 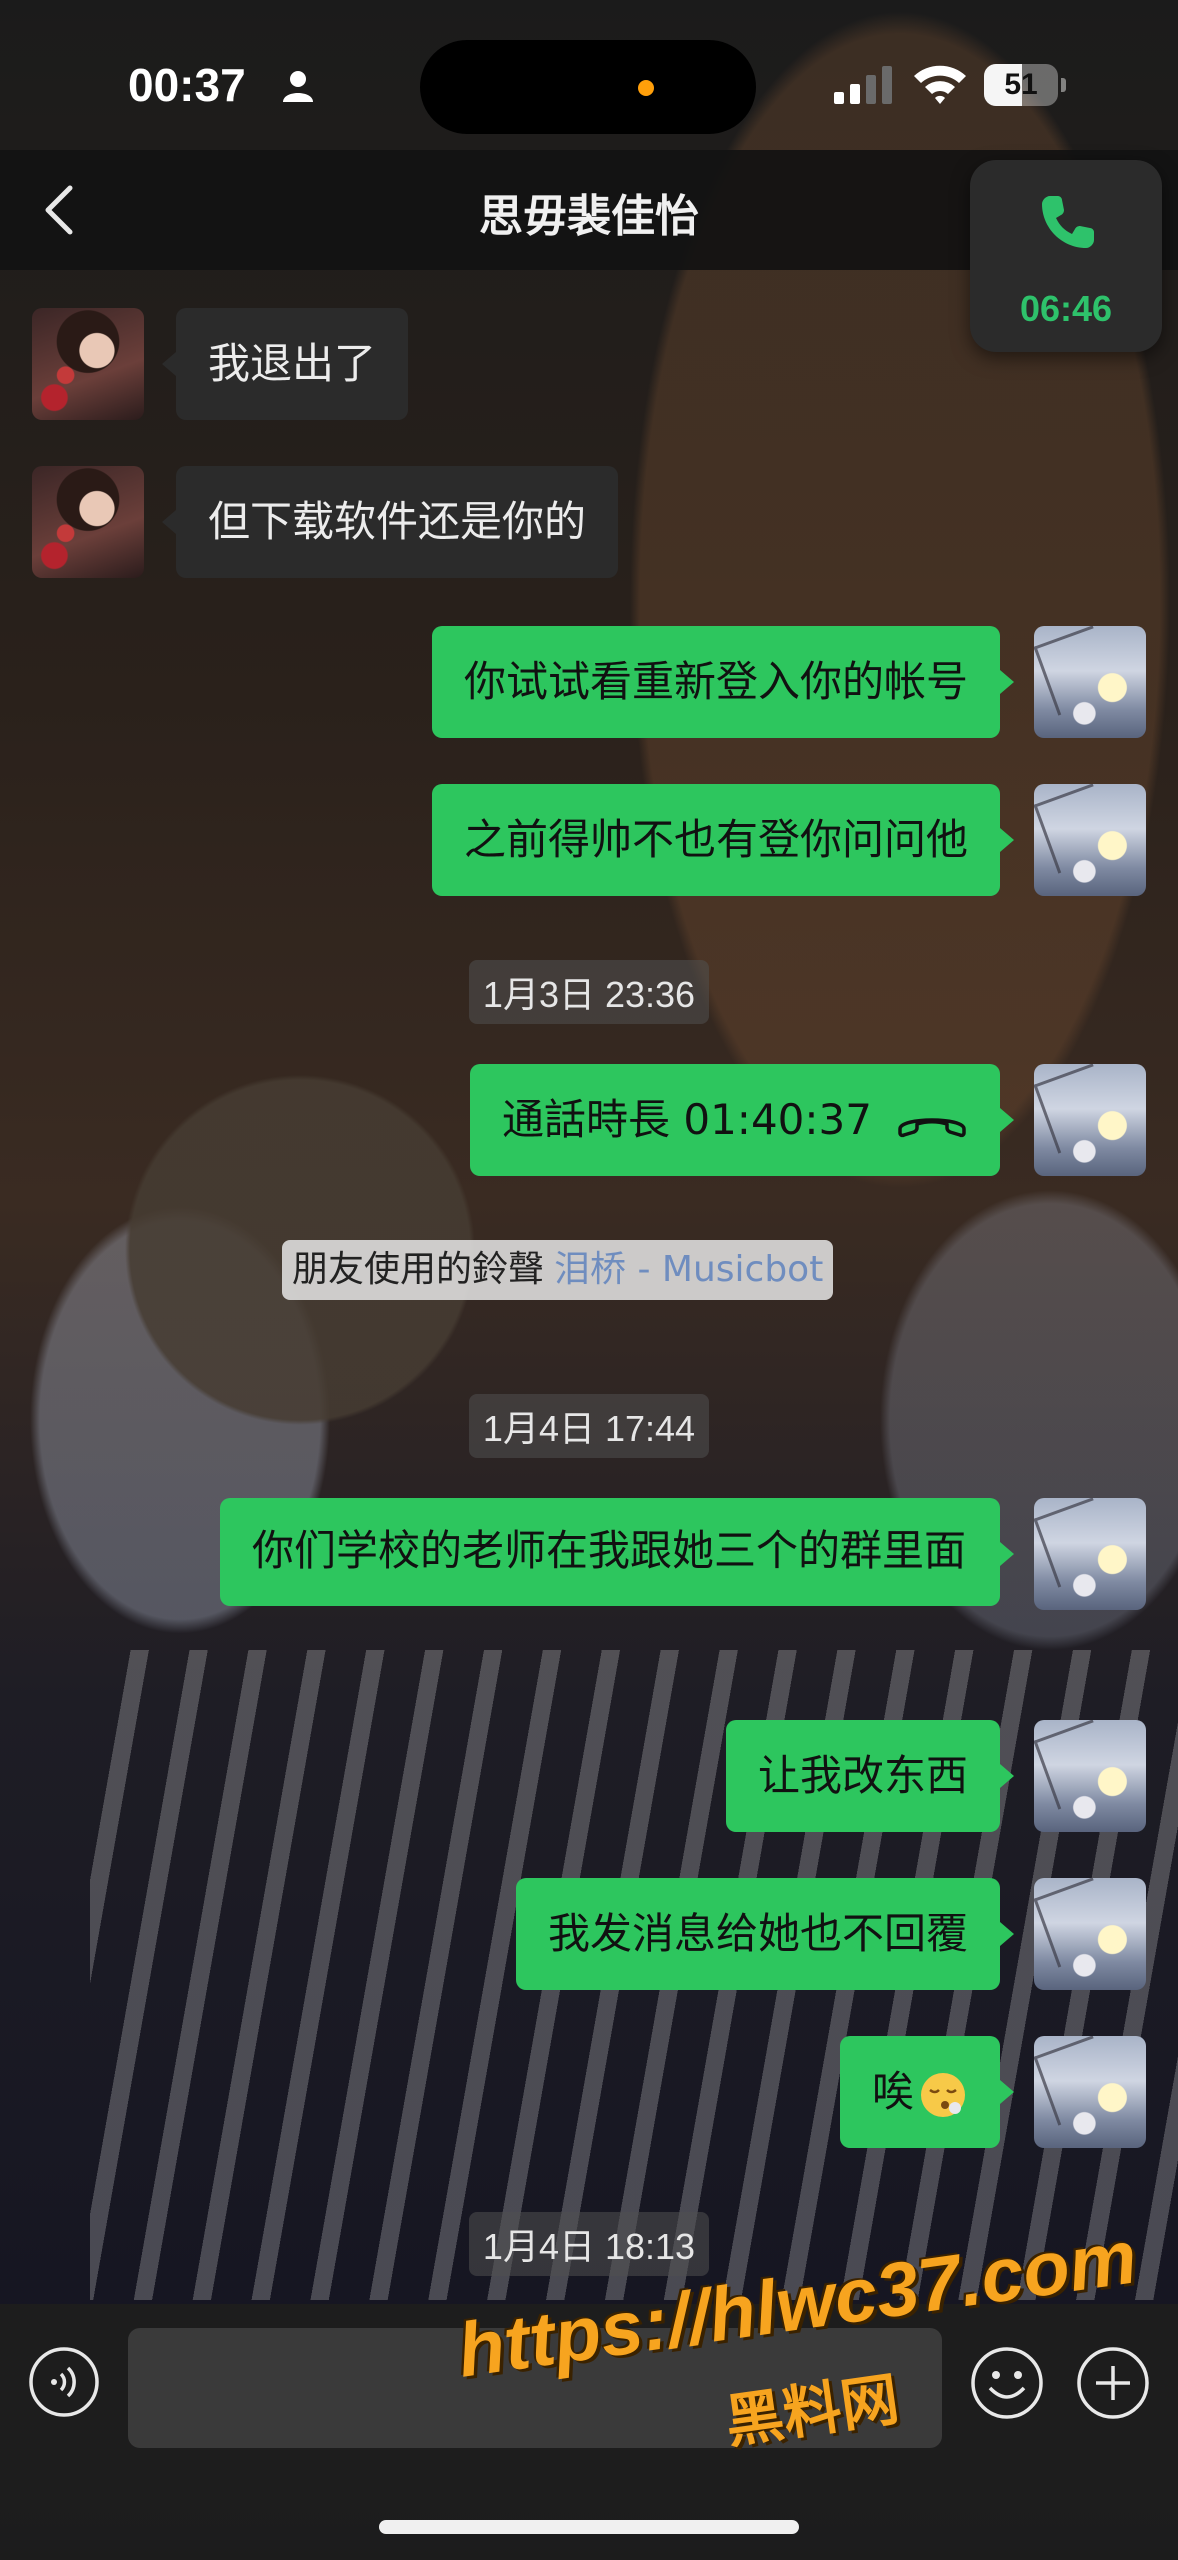 What do you see at coordinates (646, 88) in the screenshot?
I see `microphone-indicator` at bounding box center [646, 88].